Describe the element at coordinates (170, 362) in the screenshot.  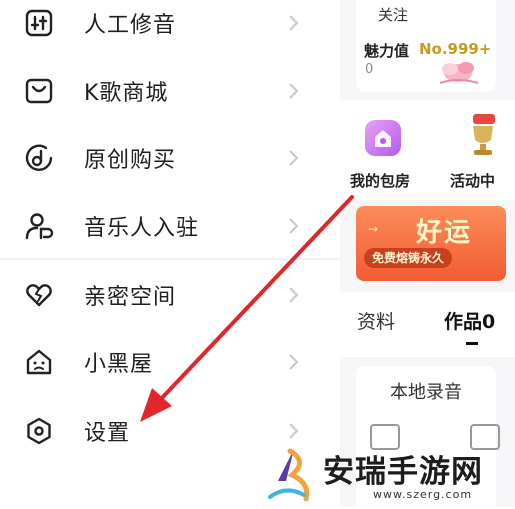
I see `menu-item-blacklist: 小黑屋` at that location.